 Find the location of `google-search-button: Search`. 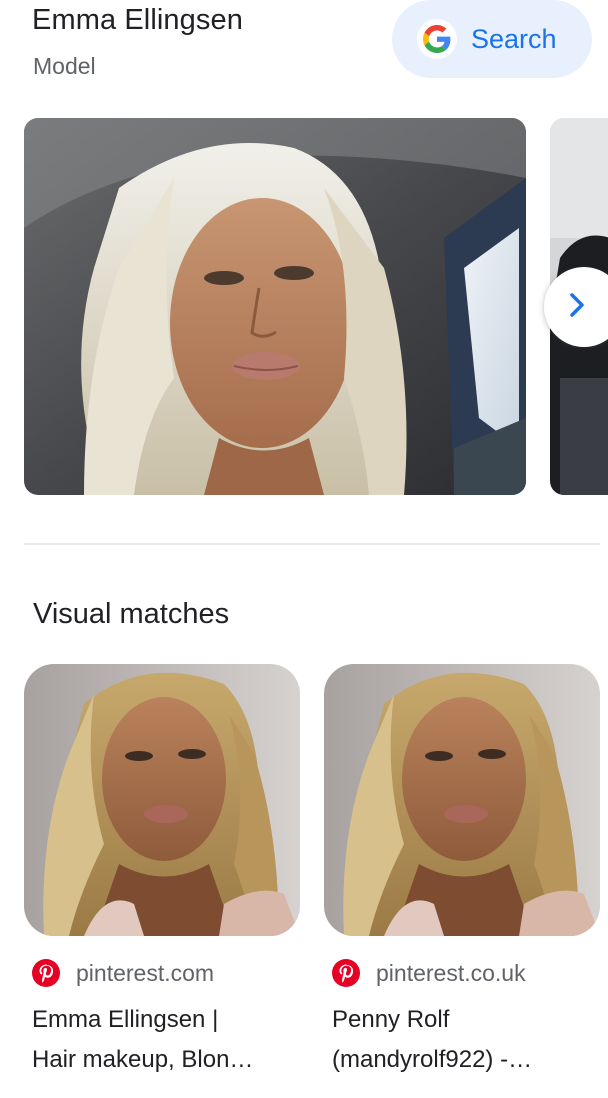

google-search-button: Search is located at coordinates (492, 39).